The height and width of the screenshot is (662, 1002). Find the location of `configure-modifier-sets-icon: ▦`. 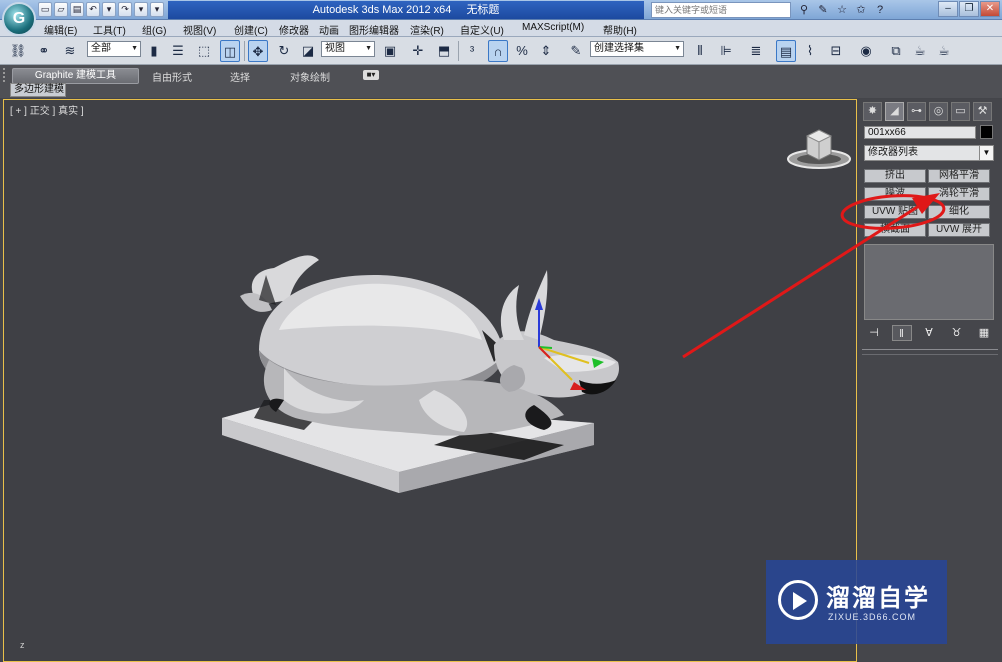

configure-modifier-sets-icon: ▦ is located at coordinates (984, 333).